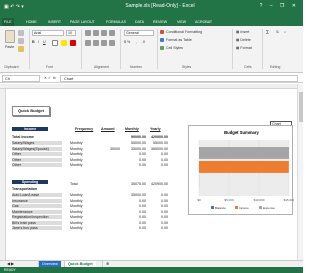 This screenshot has width=320, height=273. Describe the element at coordinates (88, 43) in the screenshot. I see `align-left-icon` at that location.